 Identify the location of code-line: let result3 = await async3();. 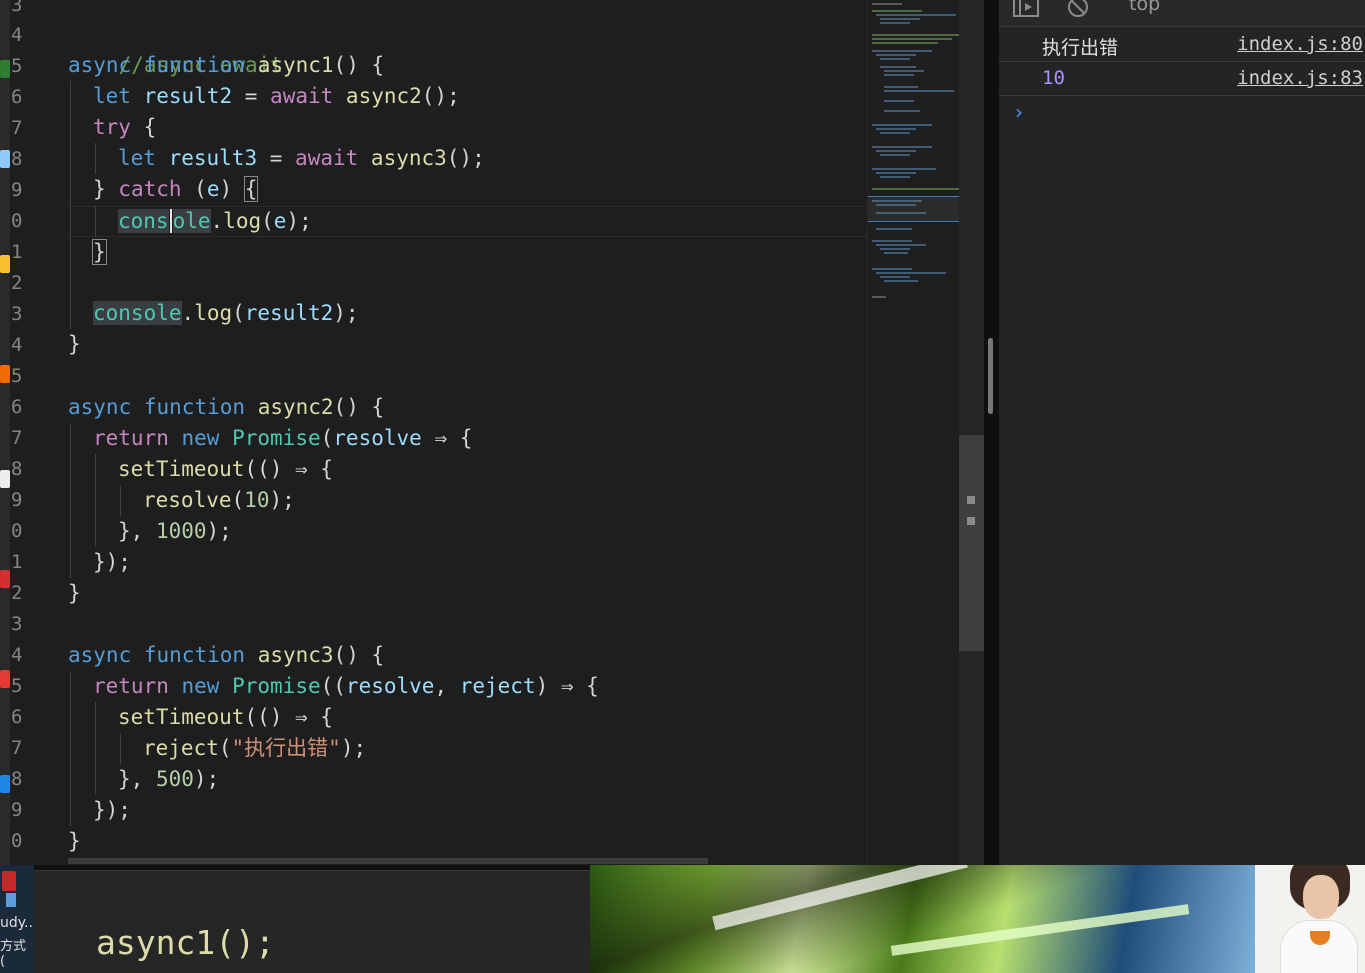
(301, 158).